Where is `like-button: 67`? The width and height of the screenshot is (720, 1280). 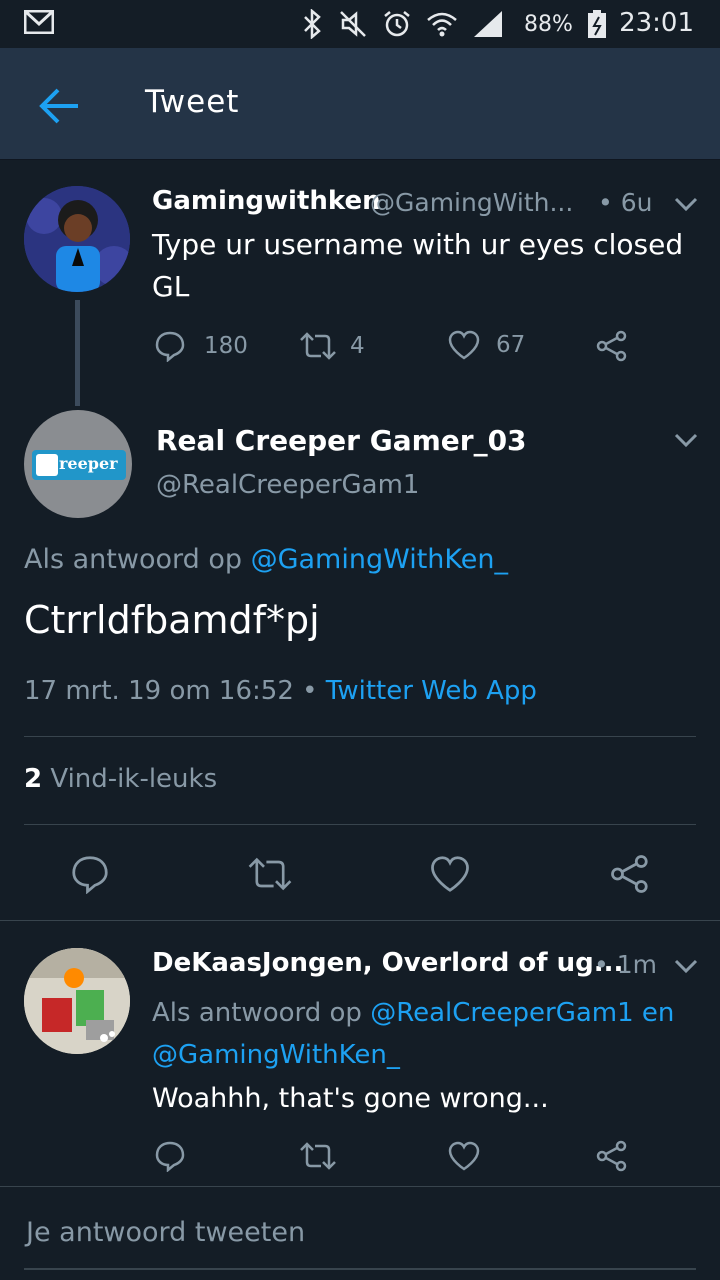 like-button: 67 is located at coordinates (486, 345).